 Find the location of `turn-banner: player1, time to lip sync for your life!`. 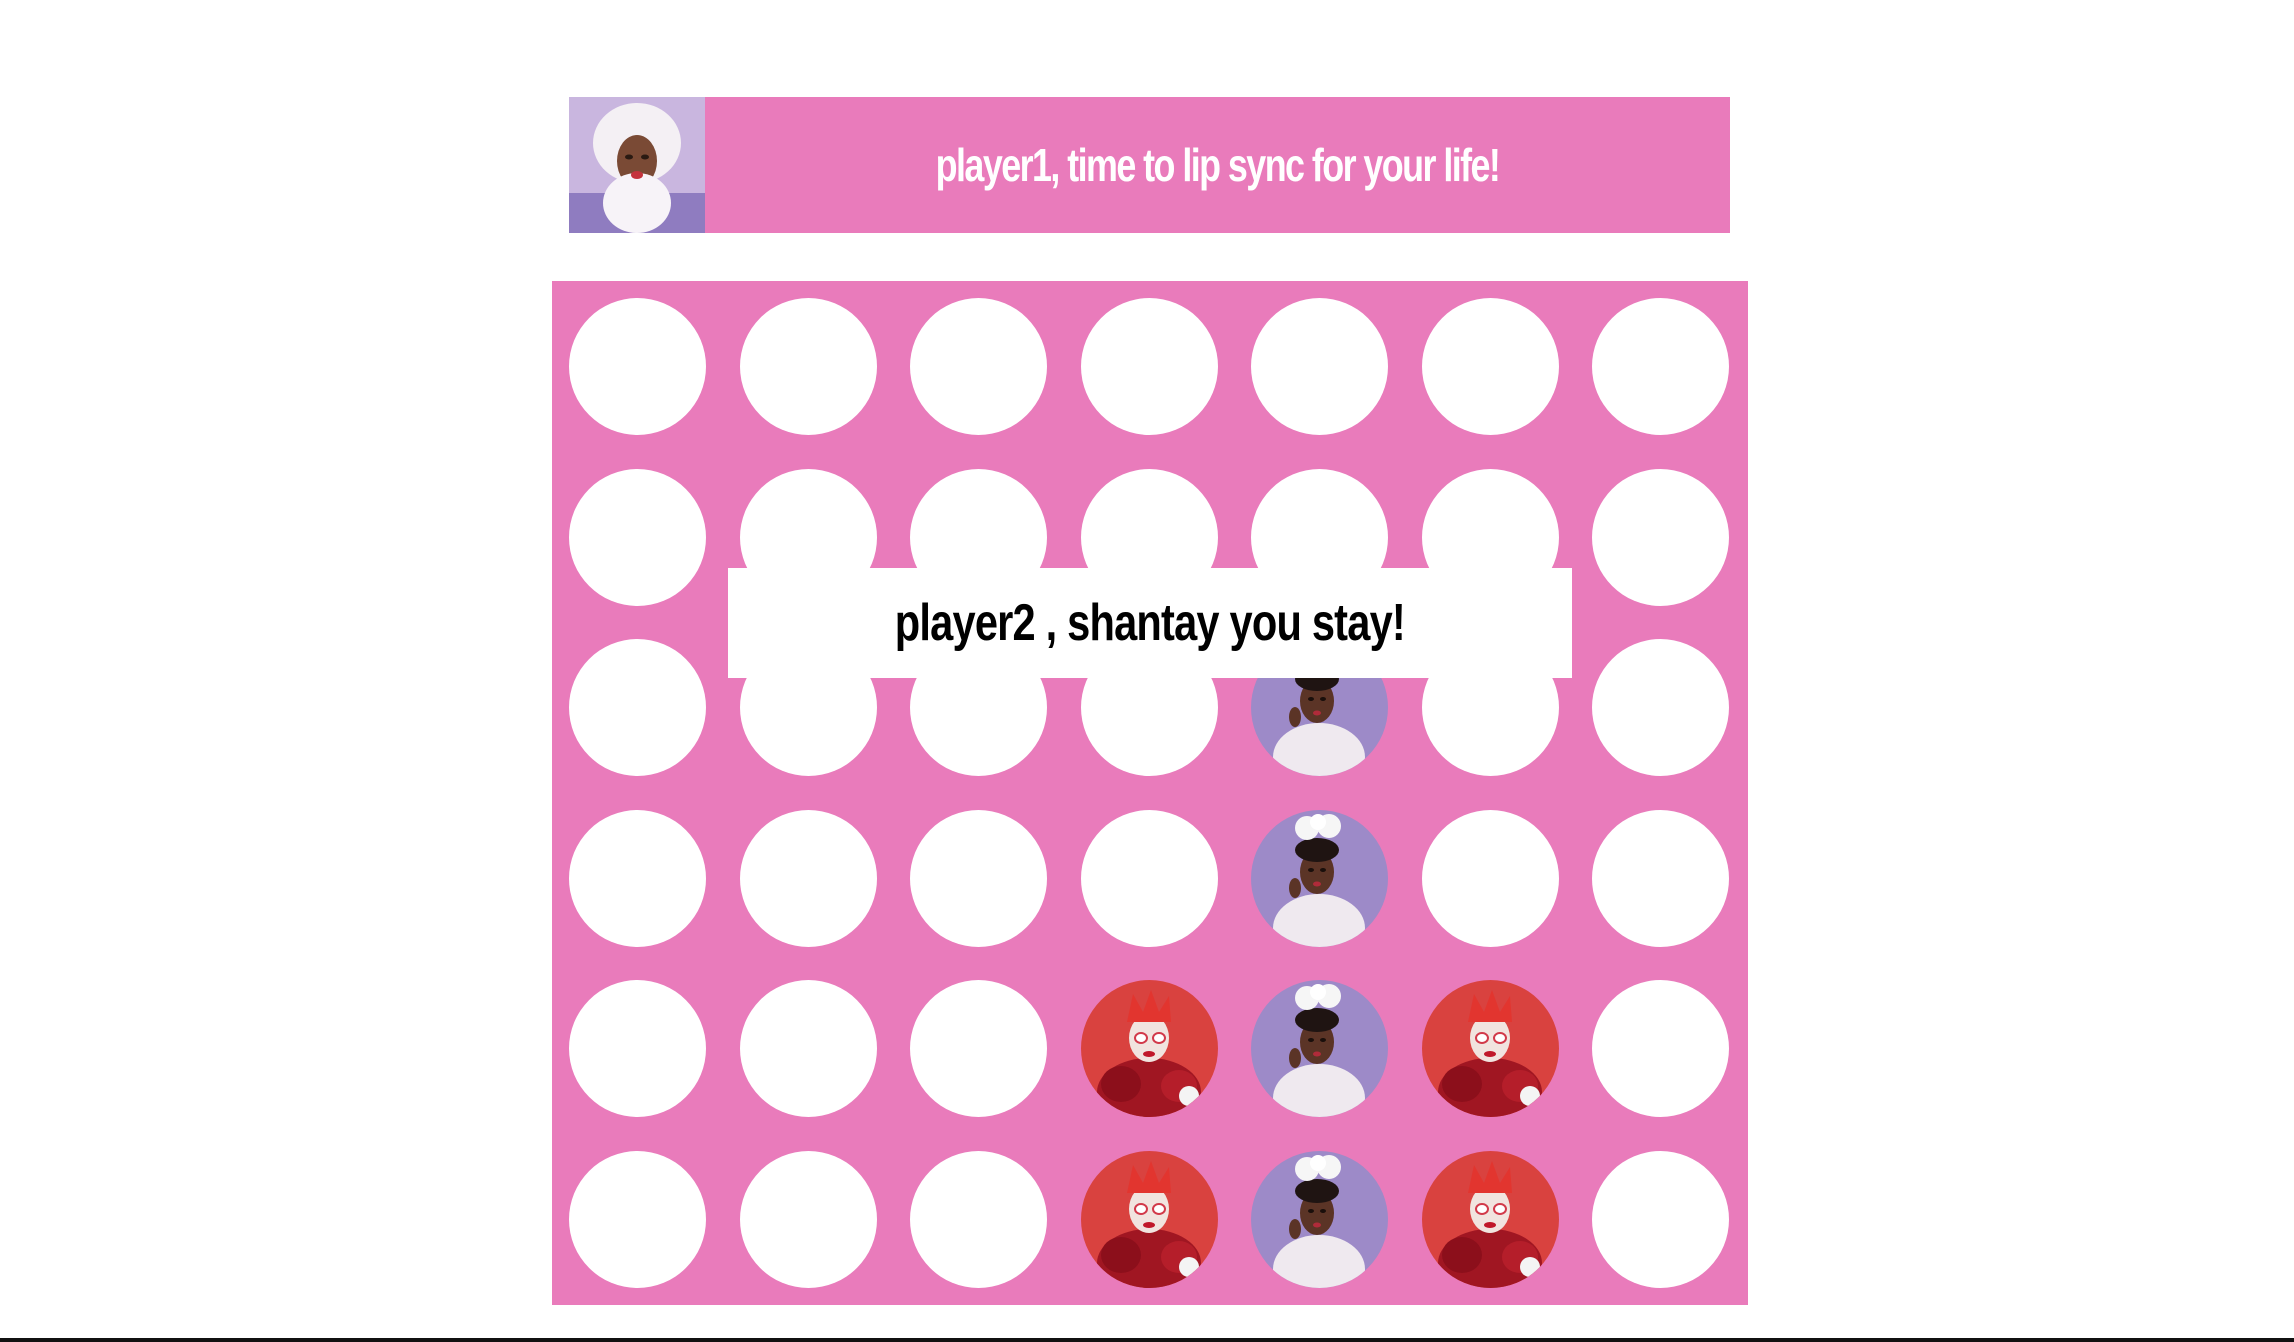

turn-banner: player1, time to lip sync for your life! is located at coordinates (1149, 165).